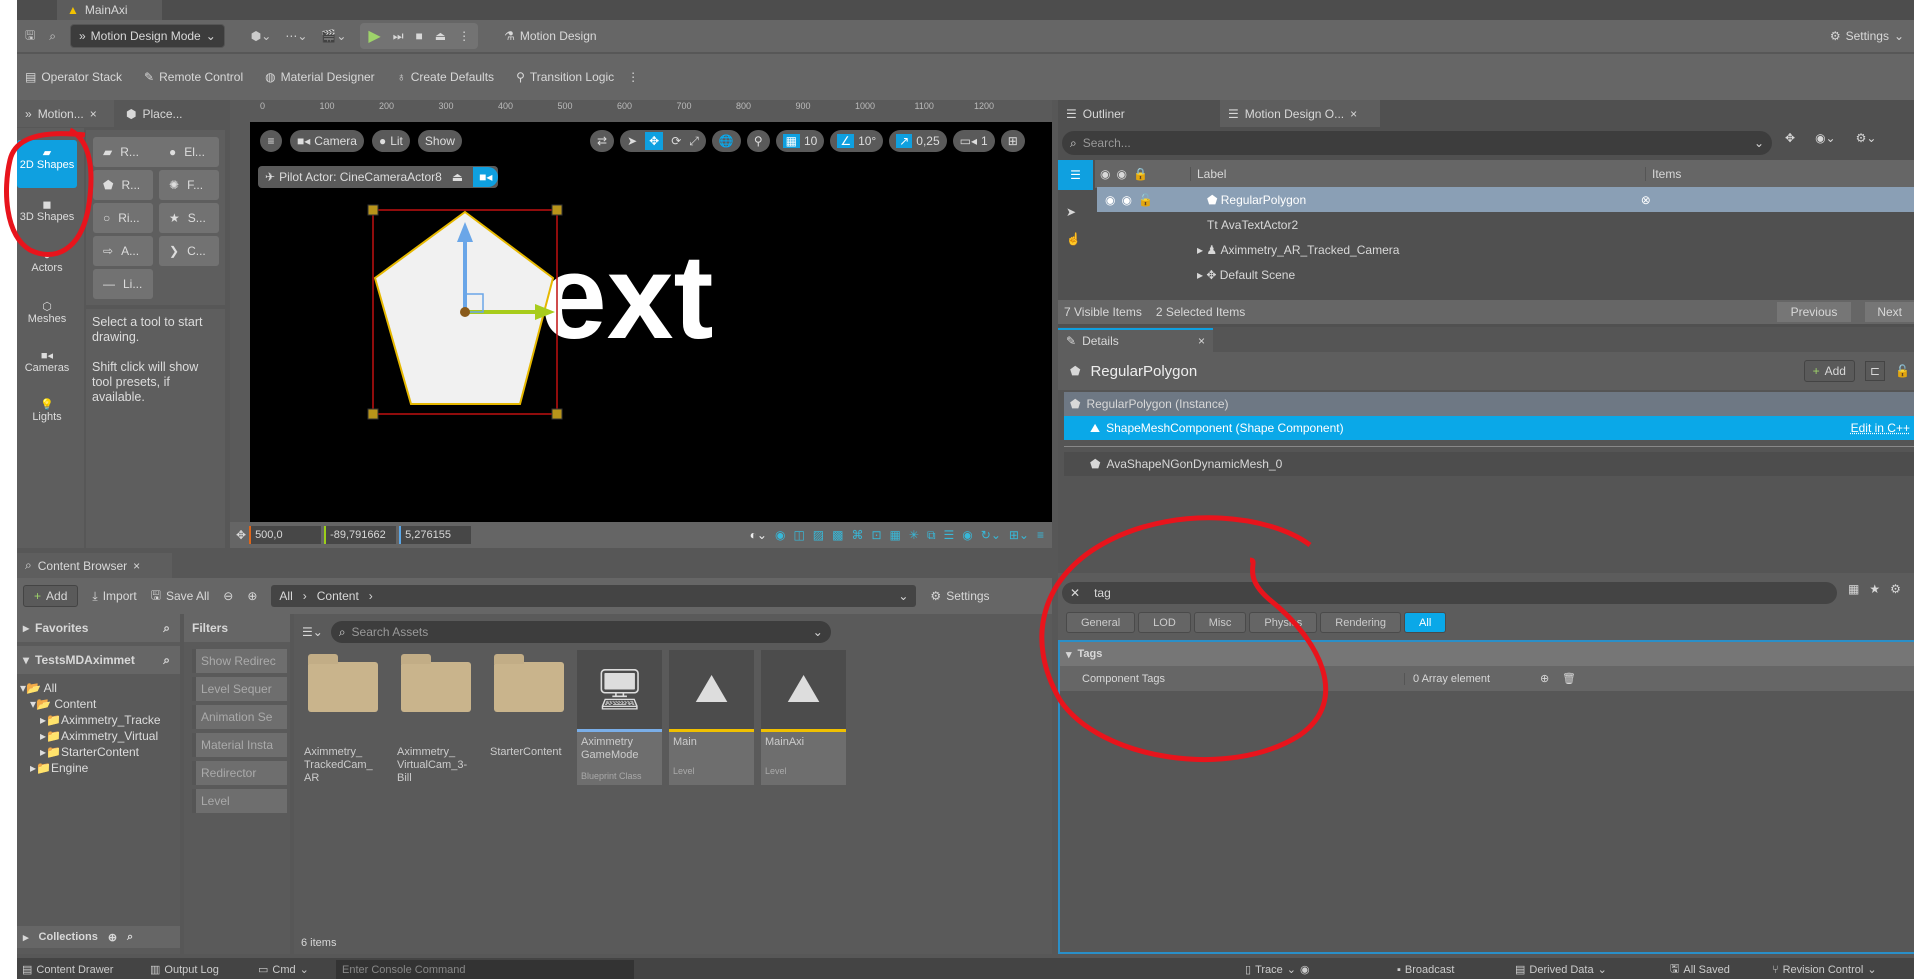 This screenshot has width=1914, height=979. Describe the element at coordinates (271, 141) in the screenshot. I see `menu-icon: ≡` at that location.